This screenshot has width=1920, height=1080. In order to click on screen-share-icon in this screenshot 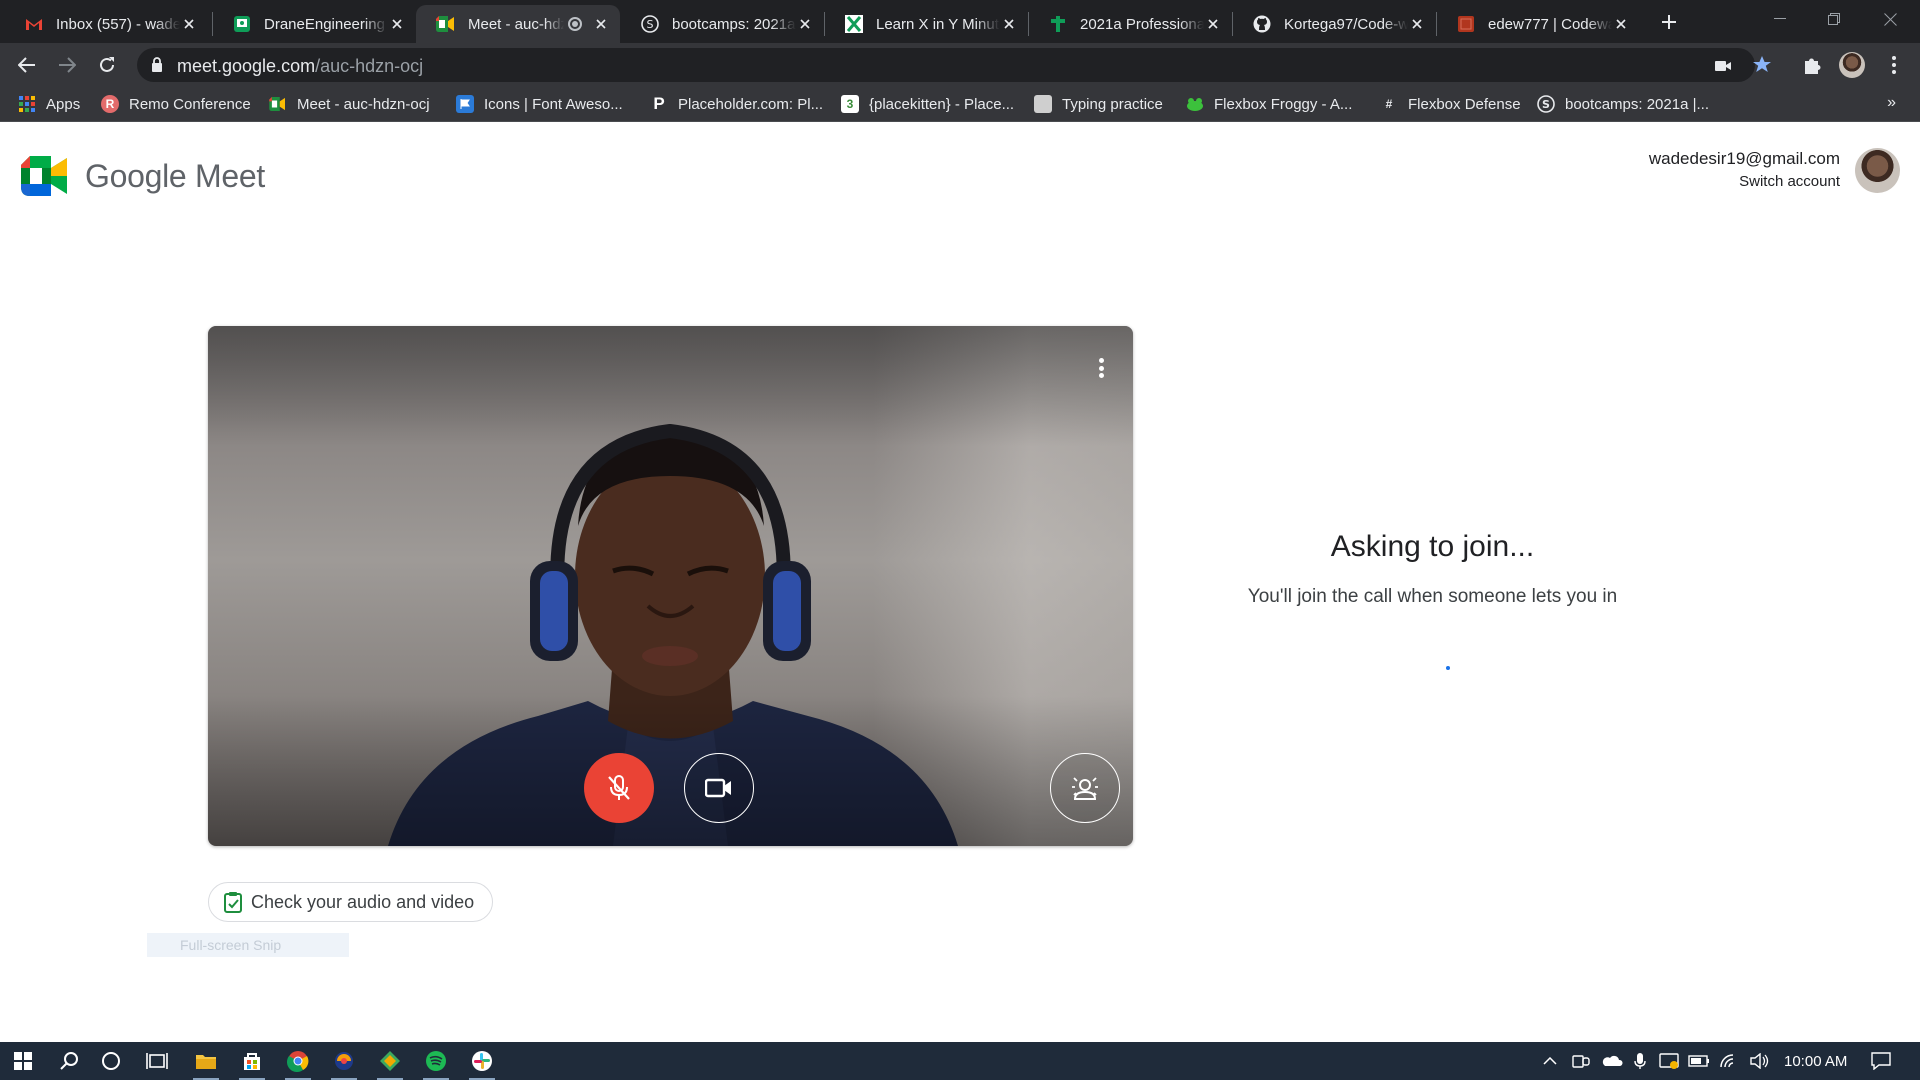, I will do `click(1669, 1061)`.